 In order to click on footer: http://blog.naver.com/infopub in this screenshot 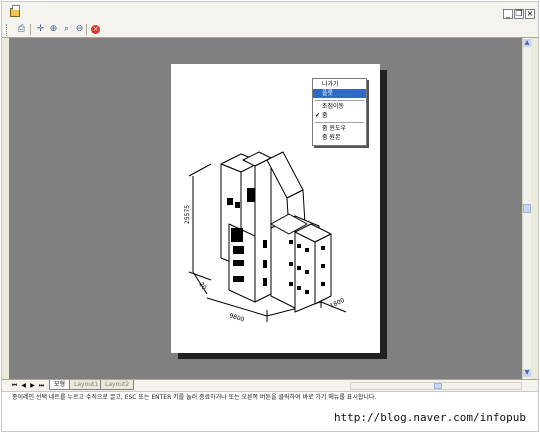, I will do `click(270, 417)`.